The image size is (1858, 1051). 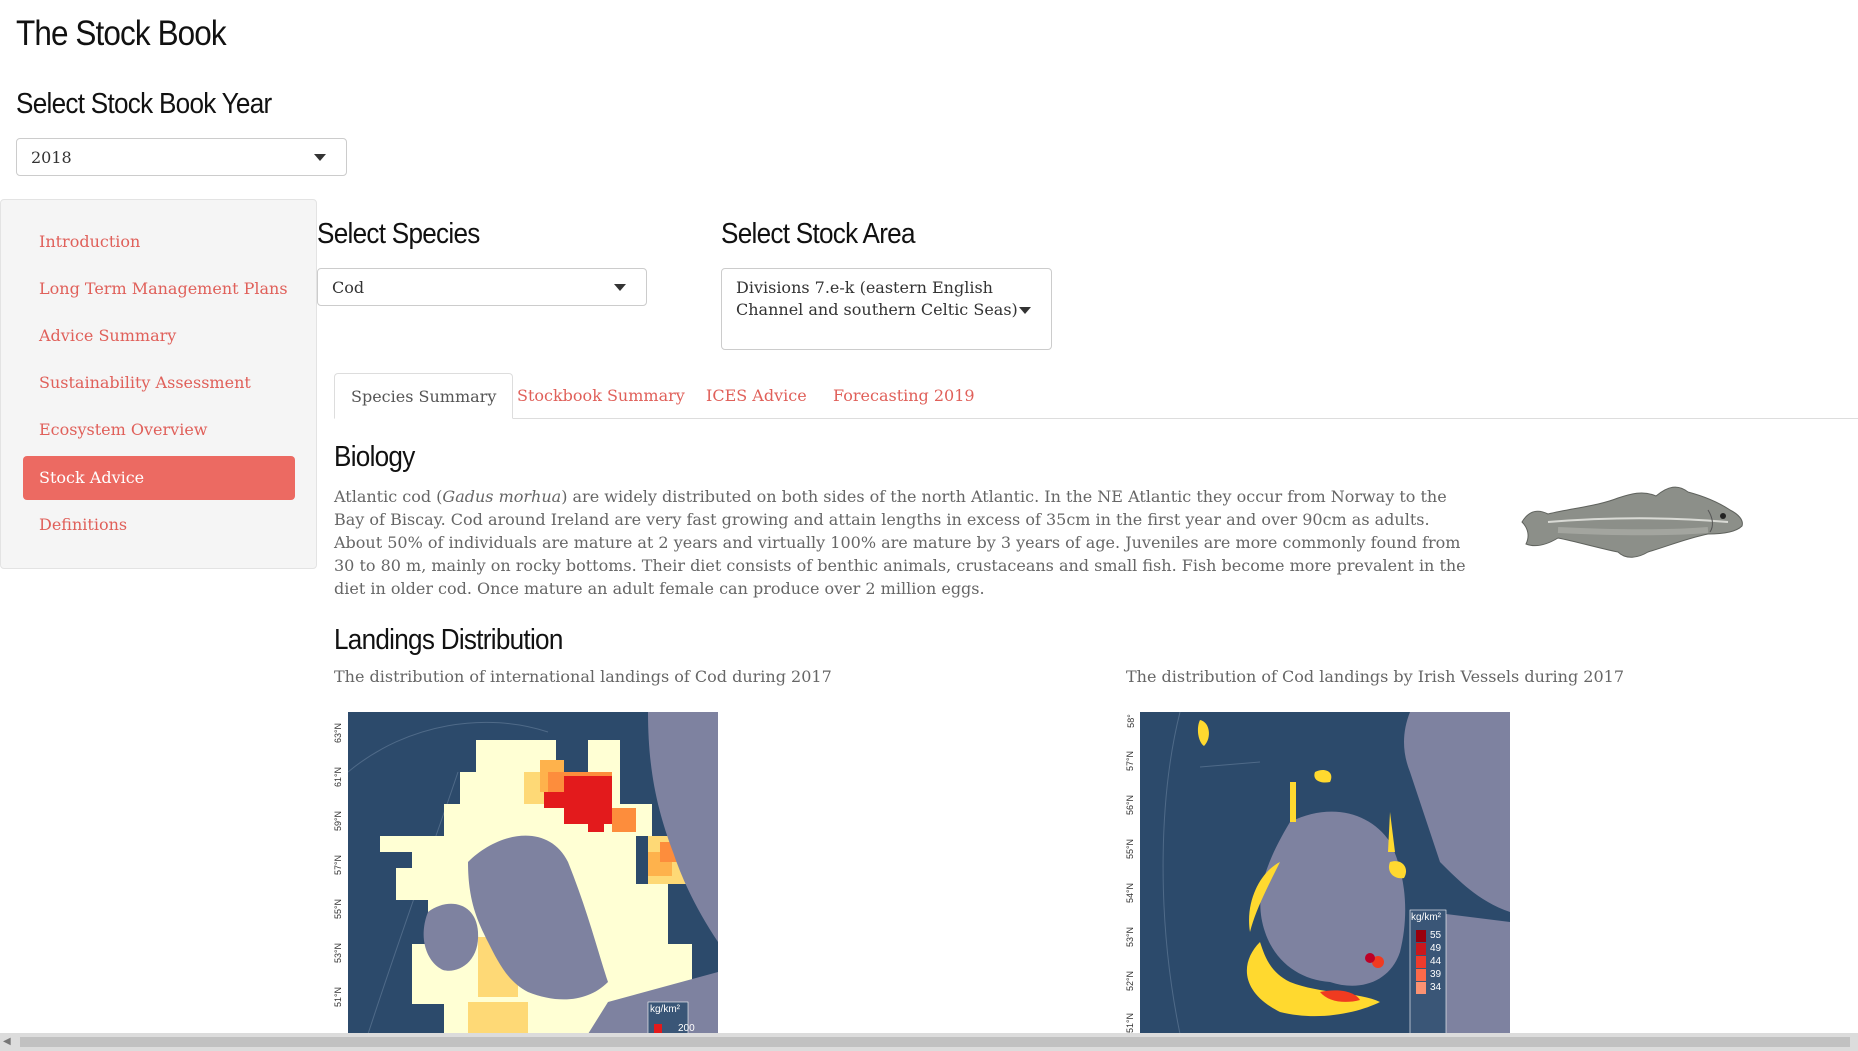 What do you see at coordinates (51, 157) in the screenshot?
I see `year-select-value: 2018` at bounding box center [51, 157].